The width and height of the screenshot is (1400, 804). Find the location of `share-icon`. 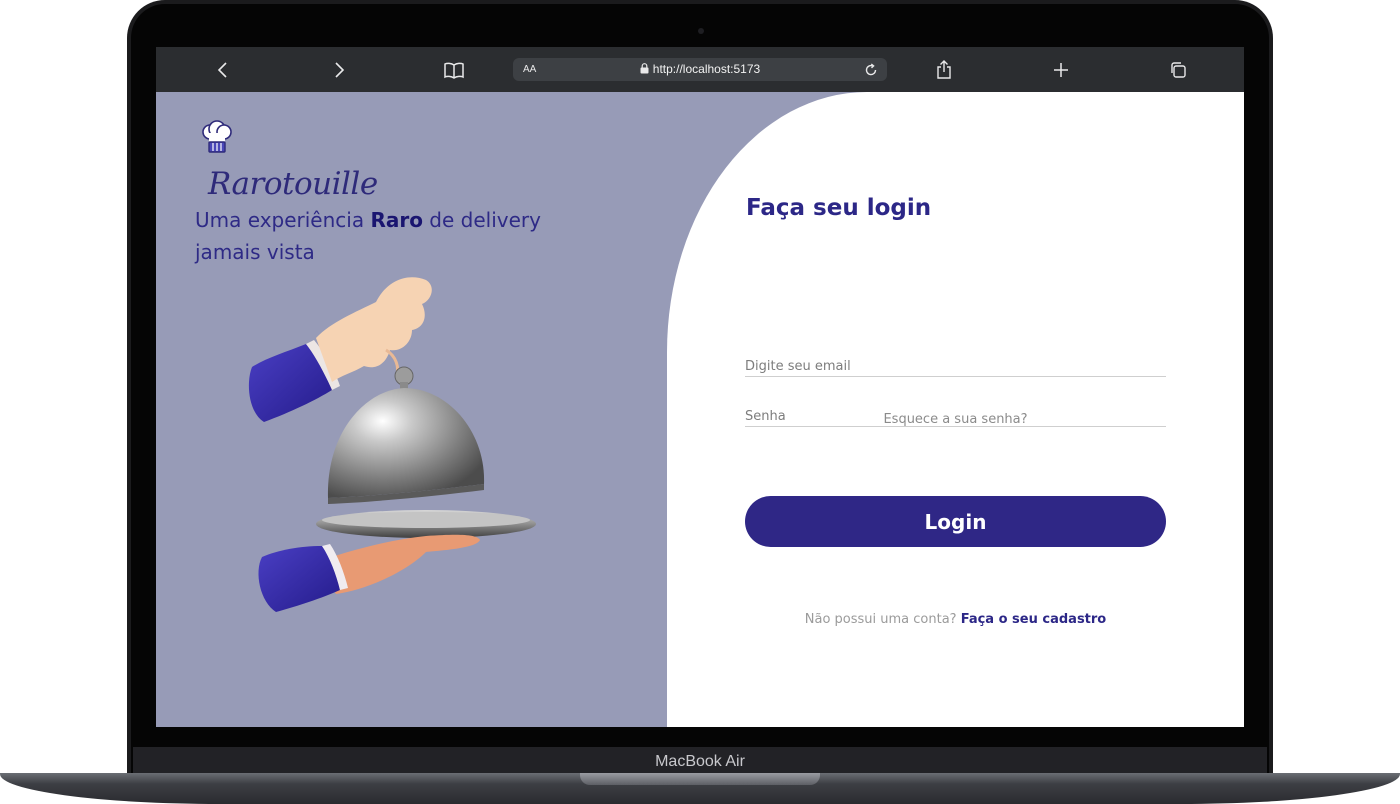

share-icon is located at coordinates (944, 69).